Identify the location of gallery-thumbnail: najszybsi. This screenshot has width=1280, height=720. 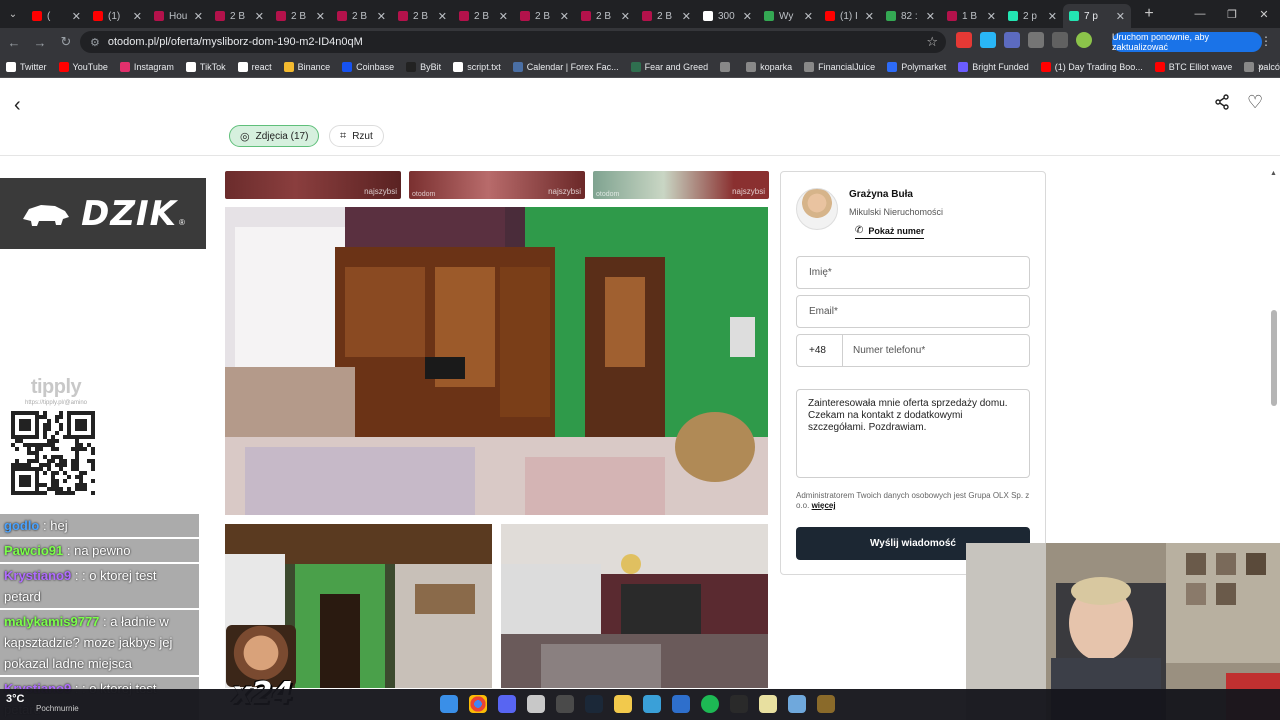
(313, 185).